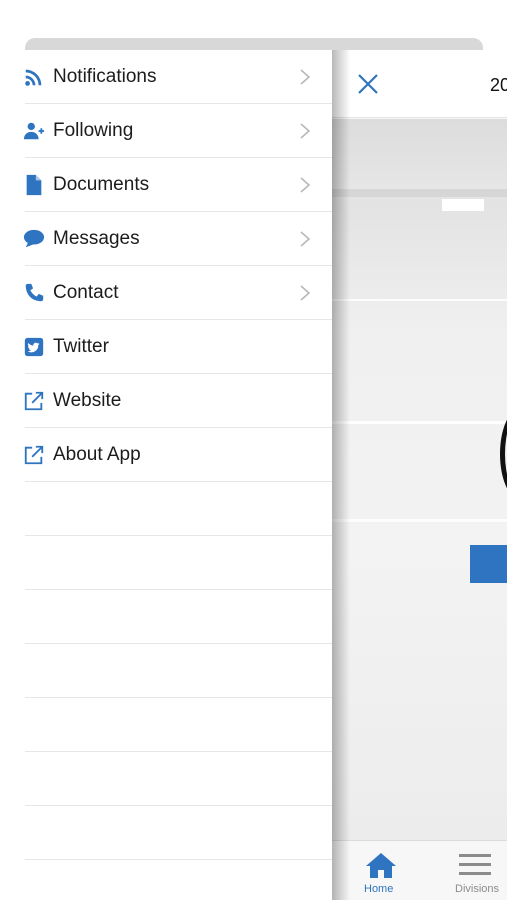 Image resolution: width=507 pixels, height=900 pixels. What do you see at coordinates (498, 85) in the screenshot?
I see `header-title: 20` at bounding box center [498, 85].